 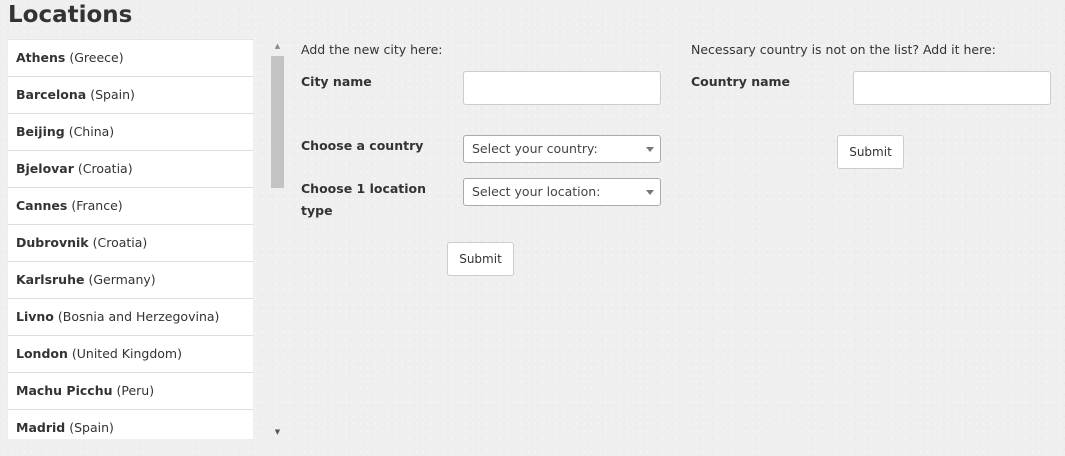 What do you see at coordinates (130, 424) in the screenshot?
I see `list-item: Madrid (Spain)` at bounding box center [130, 424].